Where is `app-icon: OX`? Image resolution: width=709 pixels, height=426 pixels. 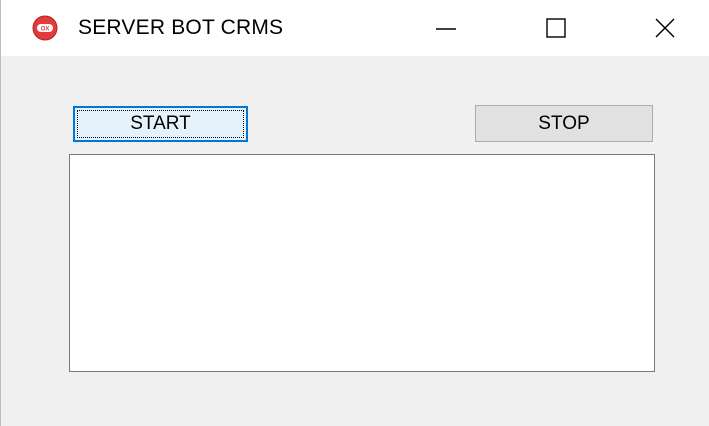
app-icon: OX is located at coordinates (45, 28).